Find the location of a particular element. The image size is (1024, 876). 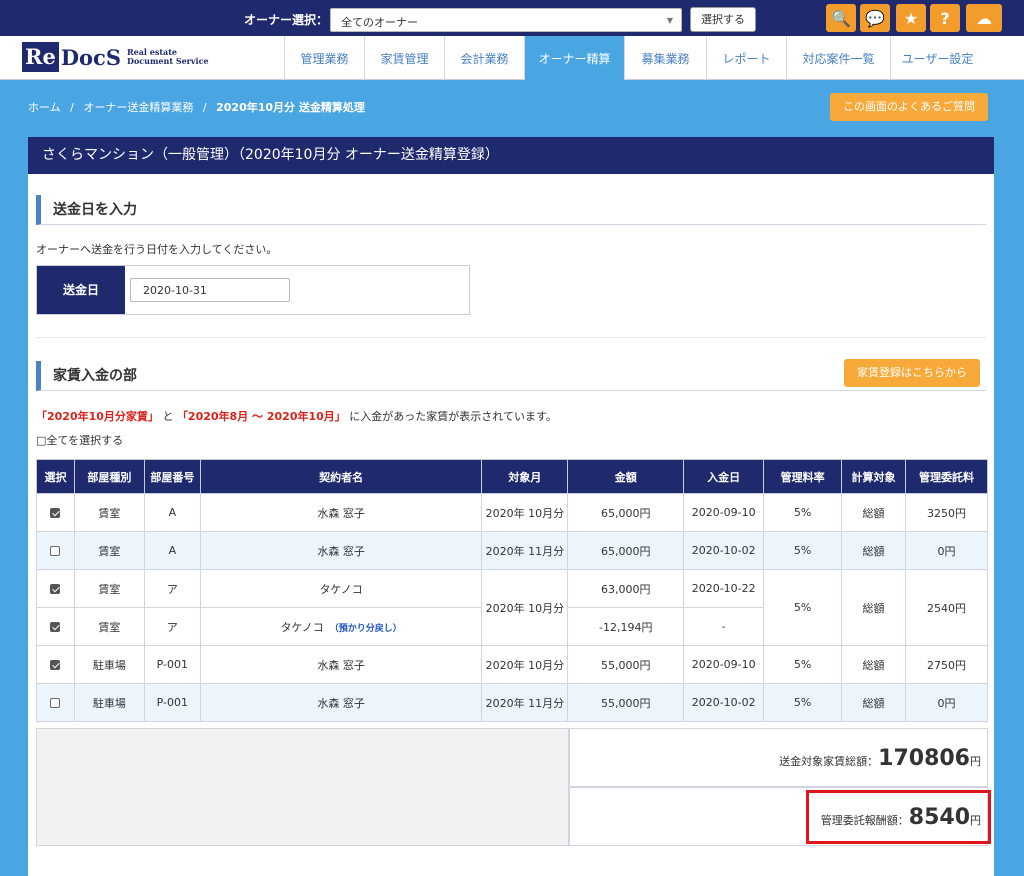

cloud-icon: ☁ is located at coordinates (984, 18).